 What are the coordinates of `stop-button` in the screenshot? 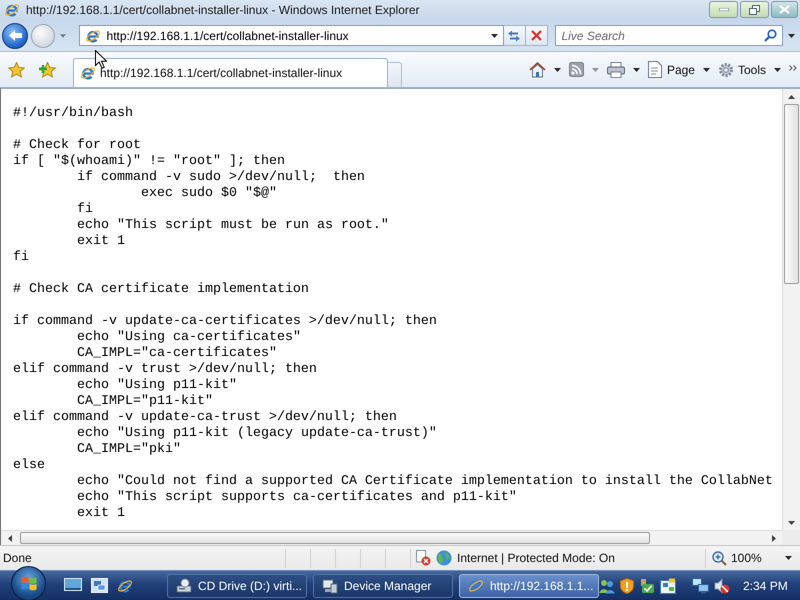 It's located at (537, 35).